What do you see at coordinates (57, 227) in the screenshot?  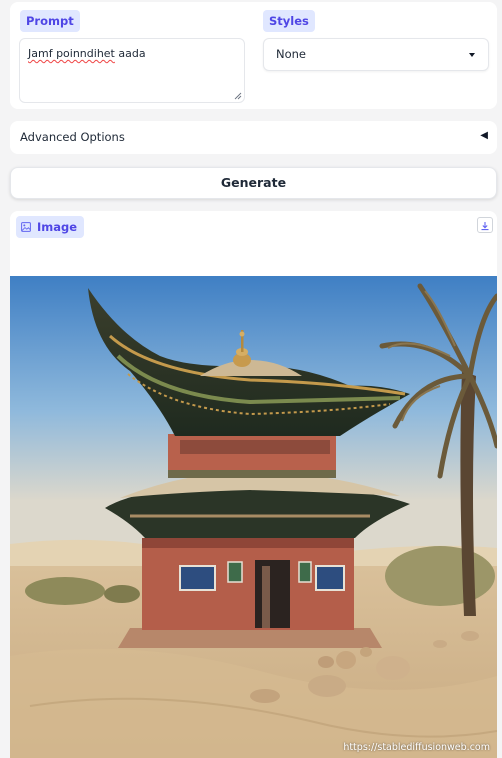 I see `image-label: Image` at bounding box center [57, 227].